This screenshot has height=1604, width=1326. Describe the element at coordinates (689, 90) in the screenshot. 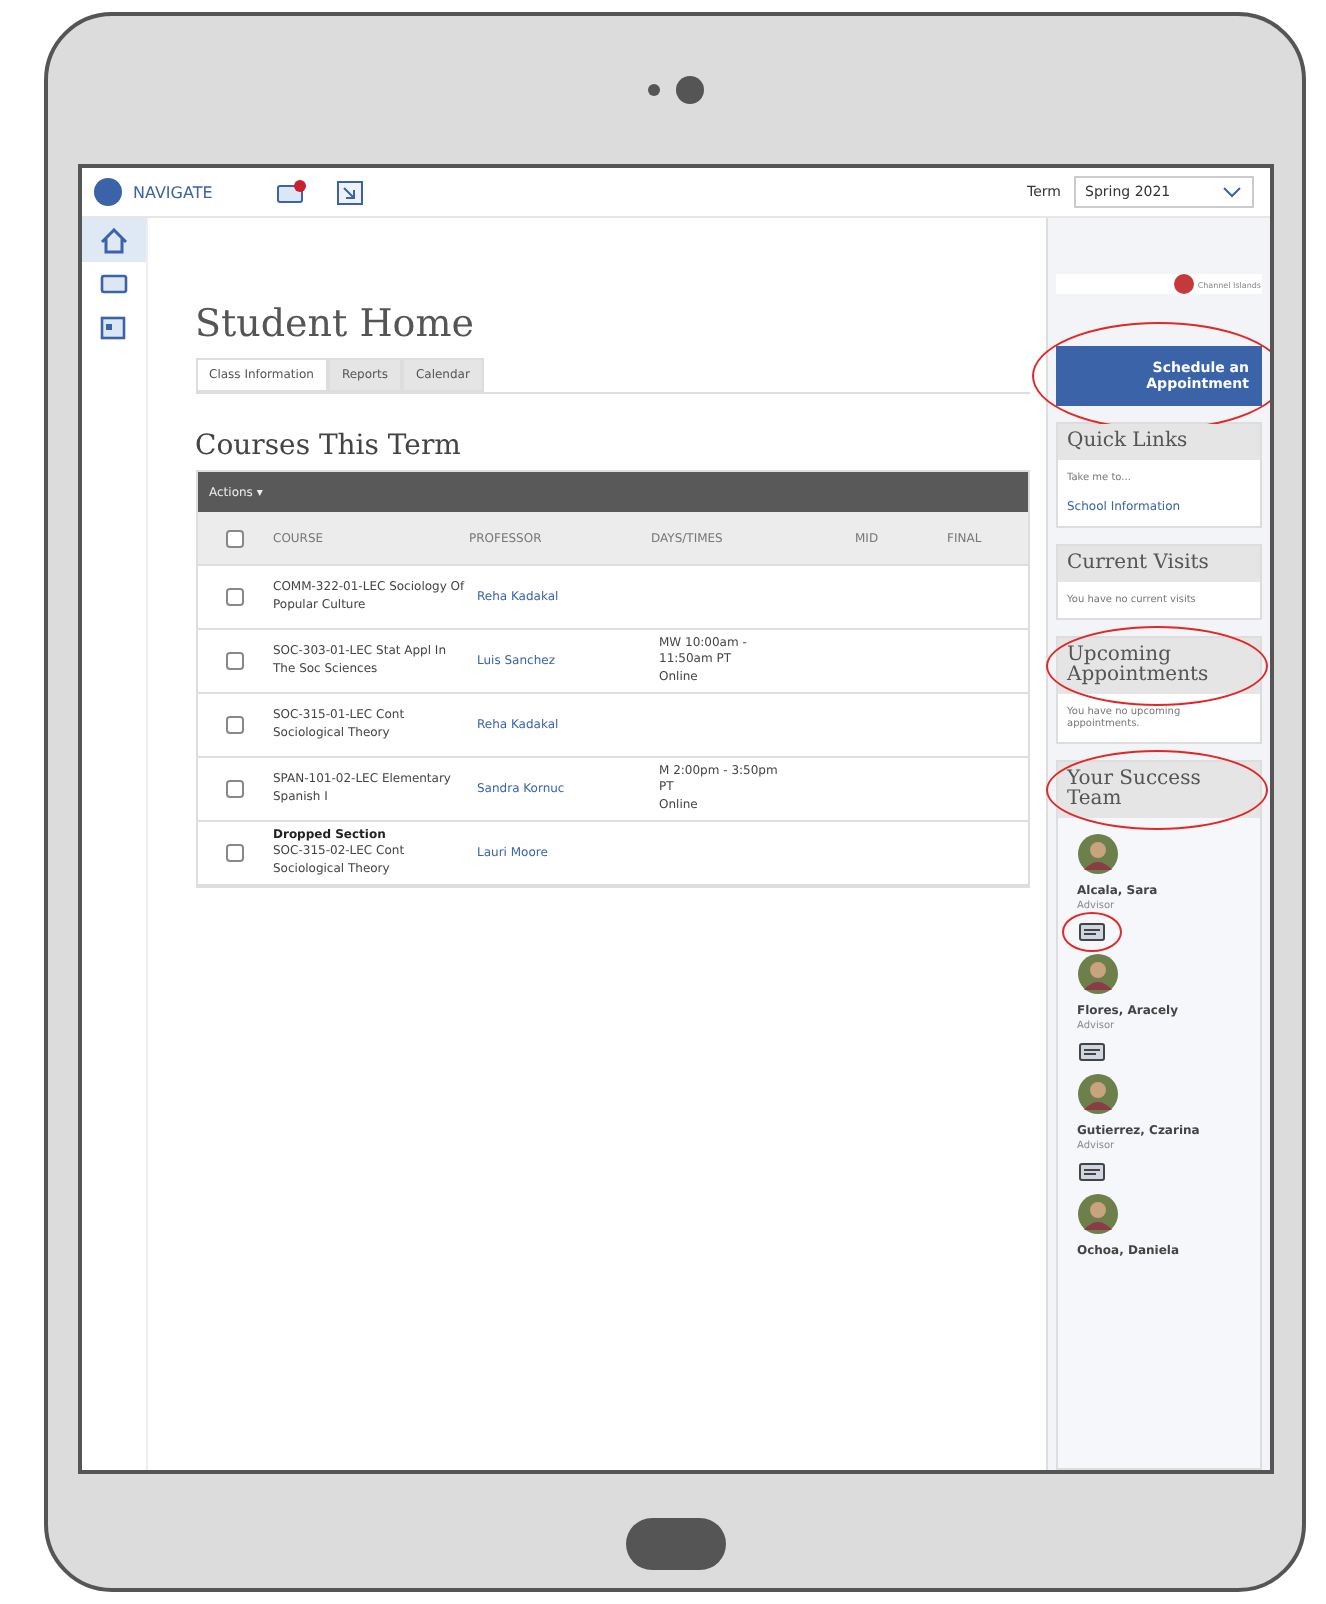

I see `camera-icon` at that location.